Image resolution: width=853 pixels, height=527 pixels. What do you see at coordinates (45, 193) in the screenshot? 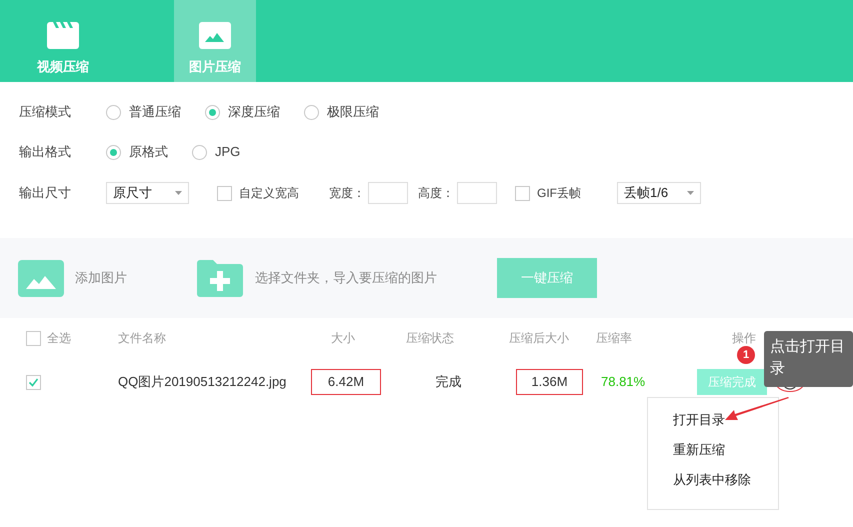
I see `option-label: 输出尺寸` at bounding box center [45, 193].